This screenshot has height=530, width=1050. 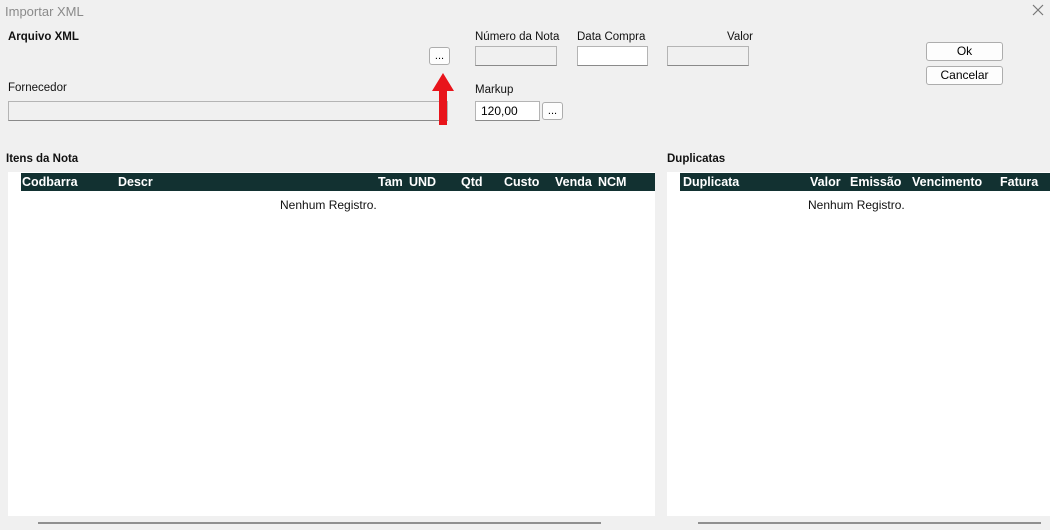 I want to click on column-header-valor: Valor, so click(x=825, y=182).